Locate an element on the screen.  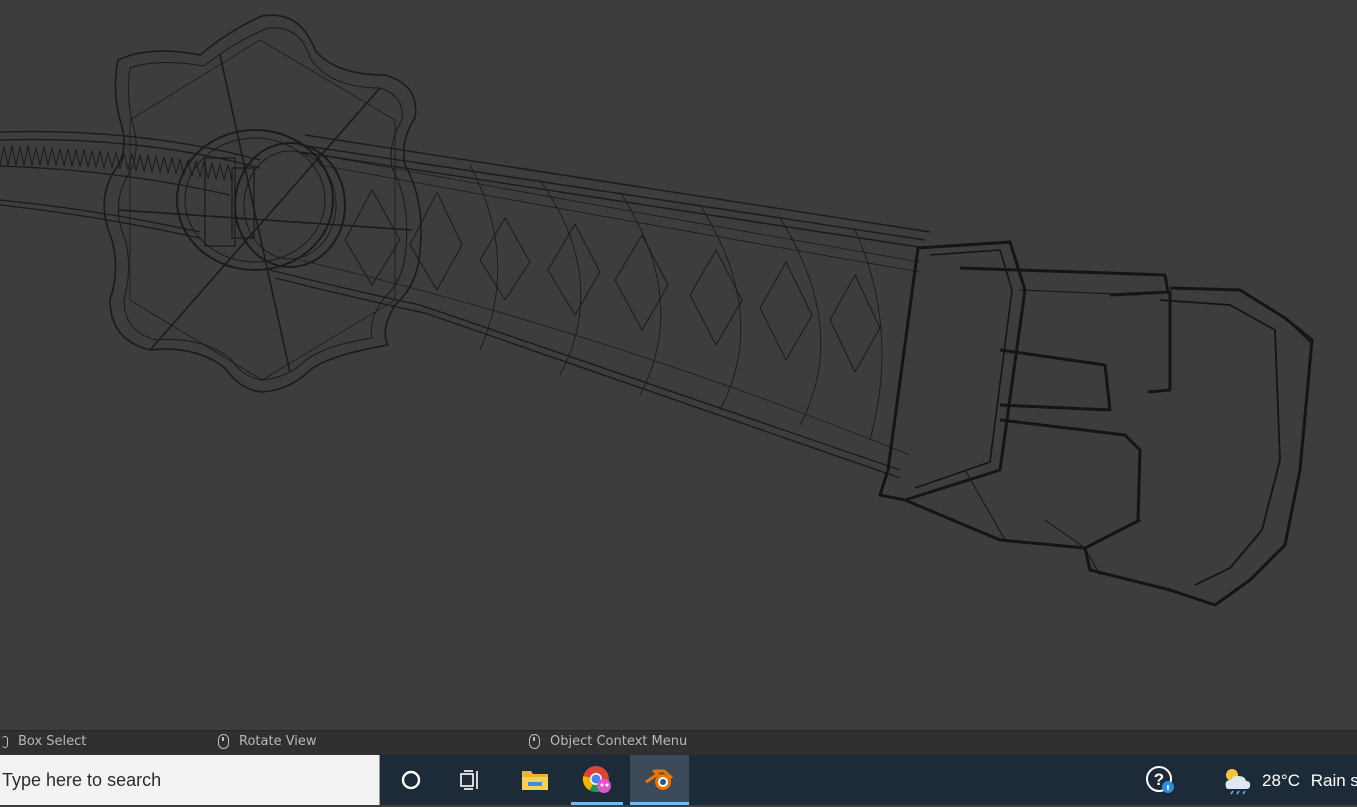
blender-button is located at coordinates (659, 780).